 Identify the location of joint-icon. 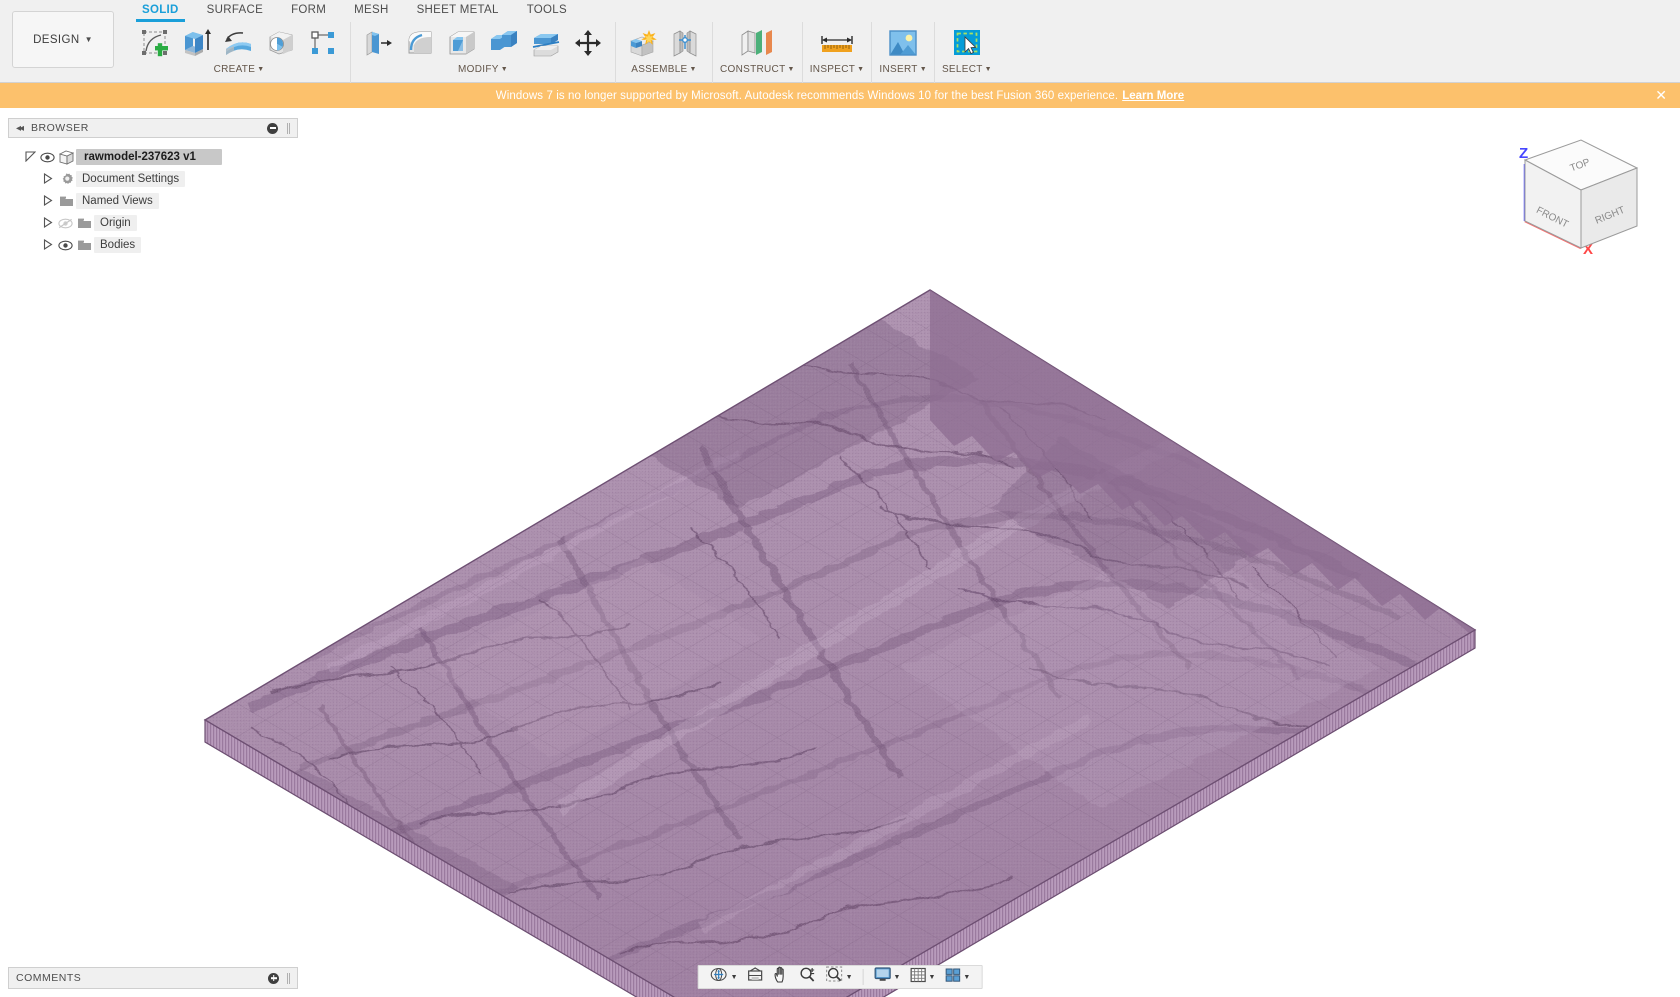
(685, 45).